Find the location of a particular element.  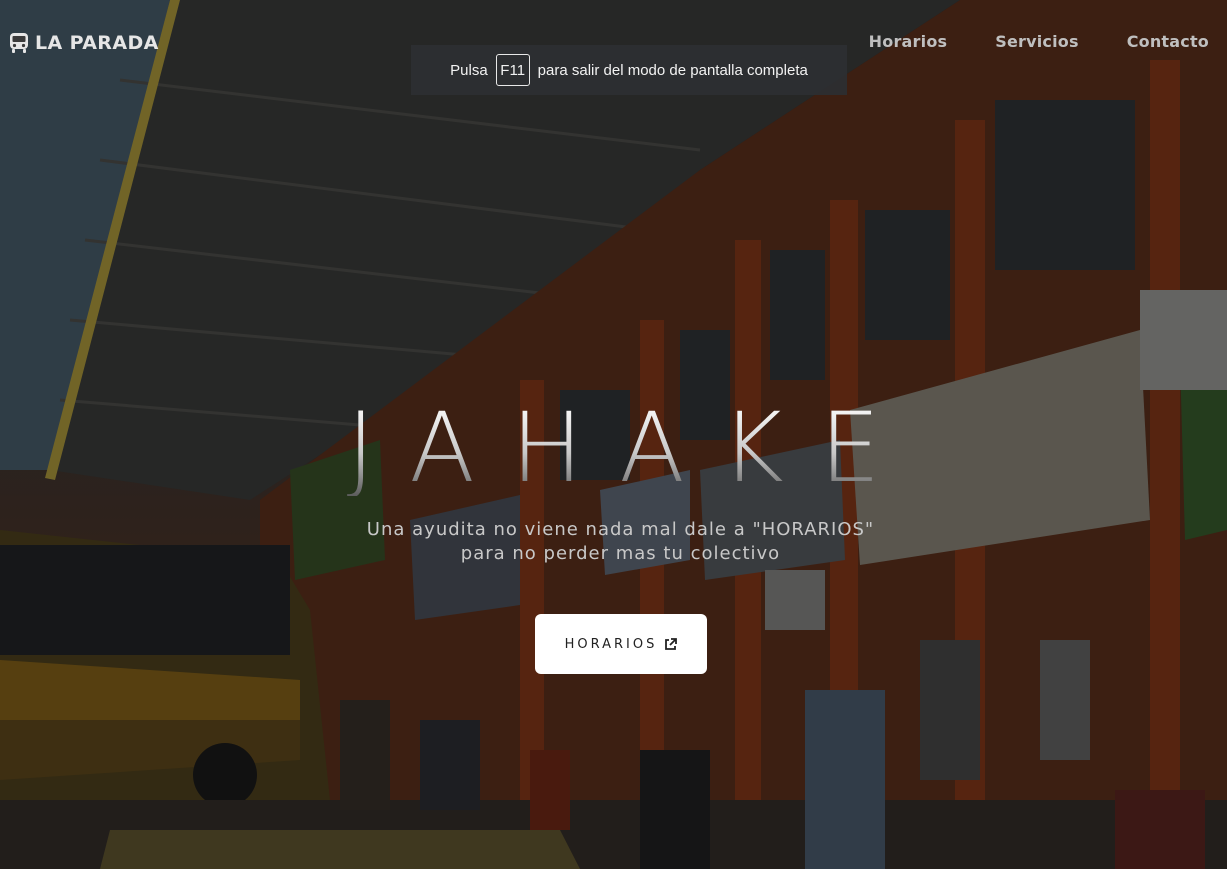

nav-item-contacto: Contacto is located at coordinates (1168, 41).